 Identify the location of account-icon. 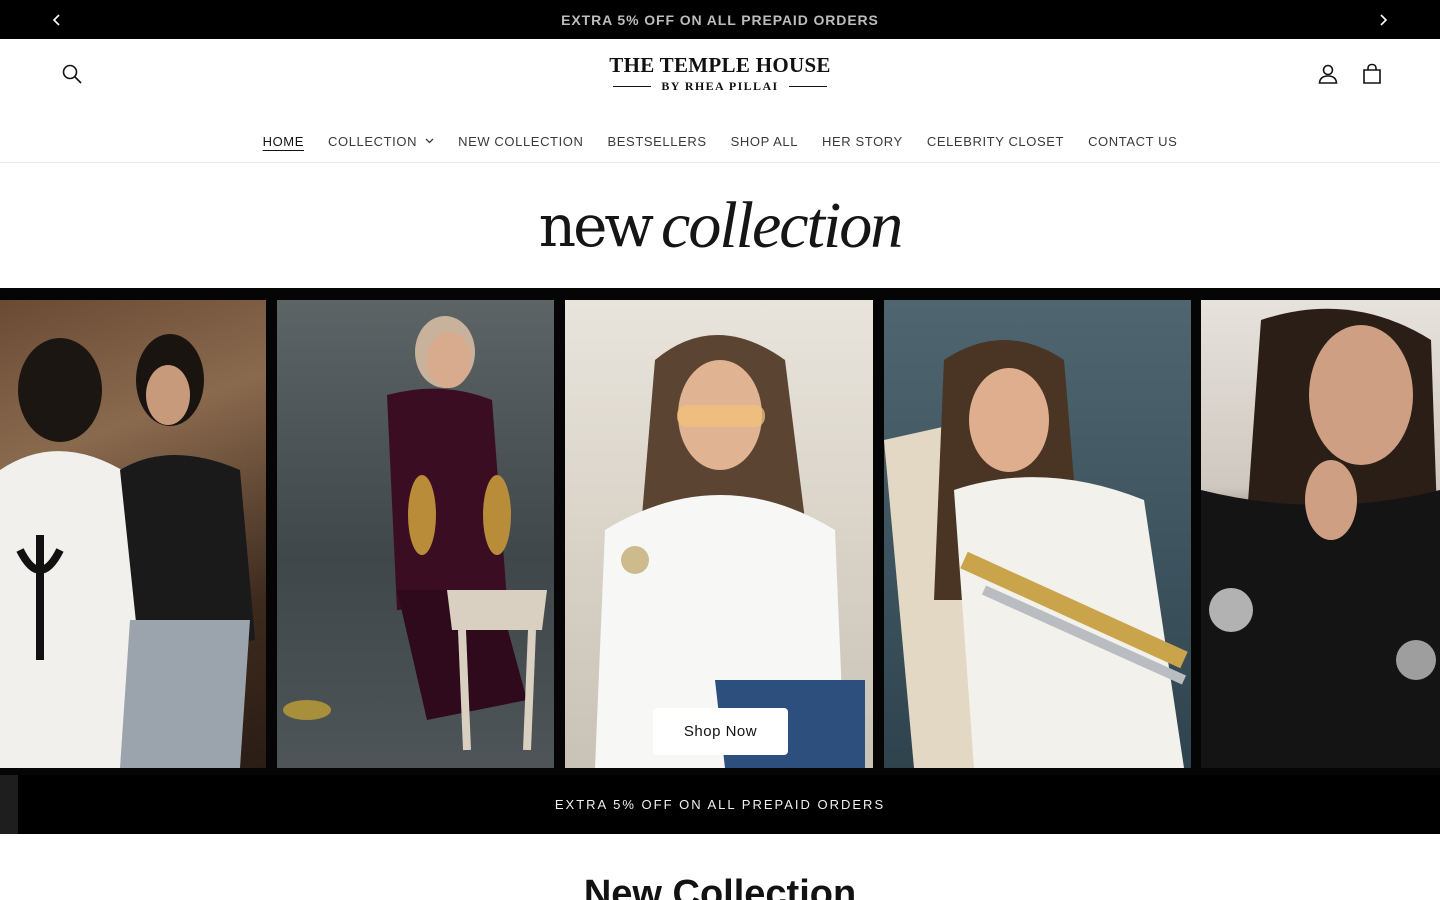
(1328, 74).